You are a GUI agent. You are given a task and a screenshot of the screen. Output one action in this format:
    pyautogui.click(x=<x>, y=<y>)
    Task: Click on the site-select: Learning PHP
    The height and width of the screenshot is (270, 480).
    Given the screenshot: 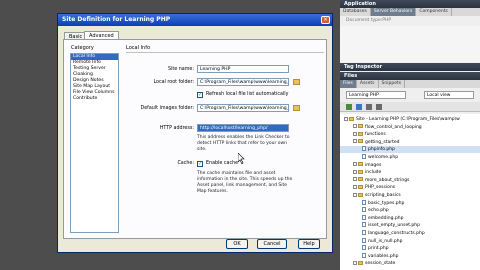 What is the action you would take?
    pyautogui.click(x=376, y=95)
    